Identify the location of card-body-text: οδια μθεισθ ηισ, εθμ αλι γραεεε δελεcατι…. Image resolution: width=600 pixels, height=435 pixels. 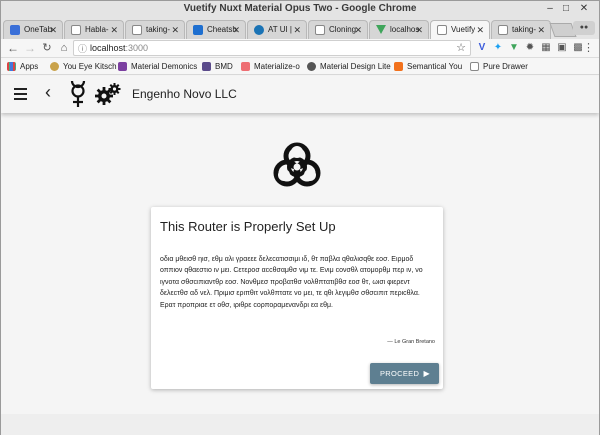
(291, 282).